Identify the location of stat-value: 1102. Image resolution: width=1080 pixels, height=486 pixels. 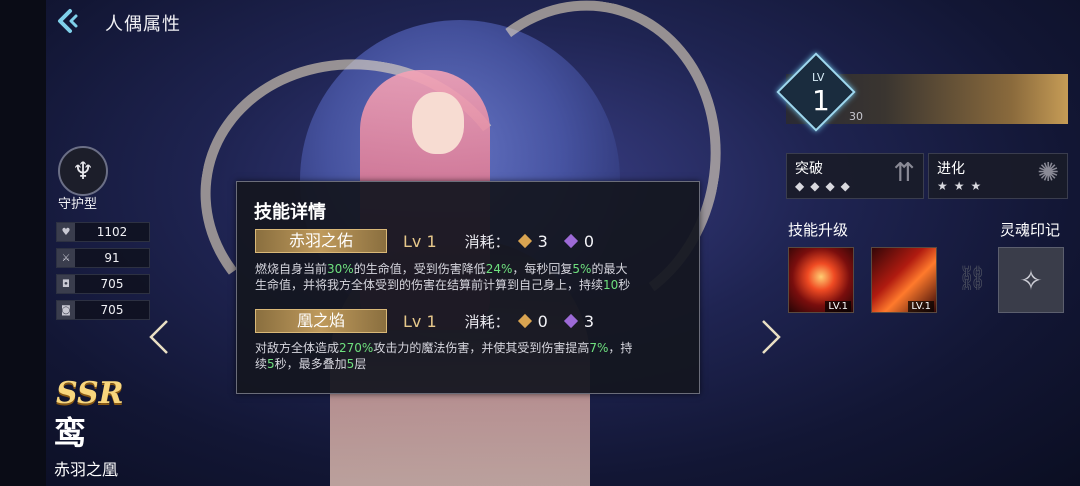
(112, 232).